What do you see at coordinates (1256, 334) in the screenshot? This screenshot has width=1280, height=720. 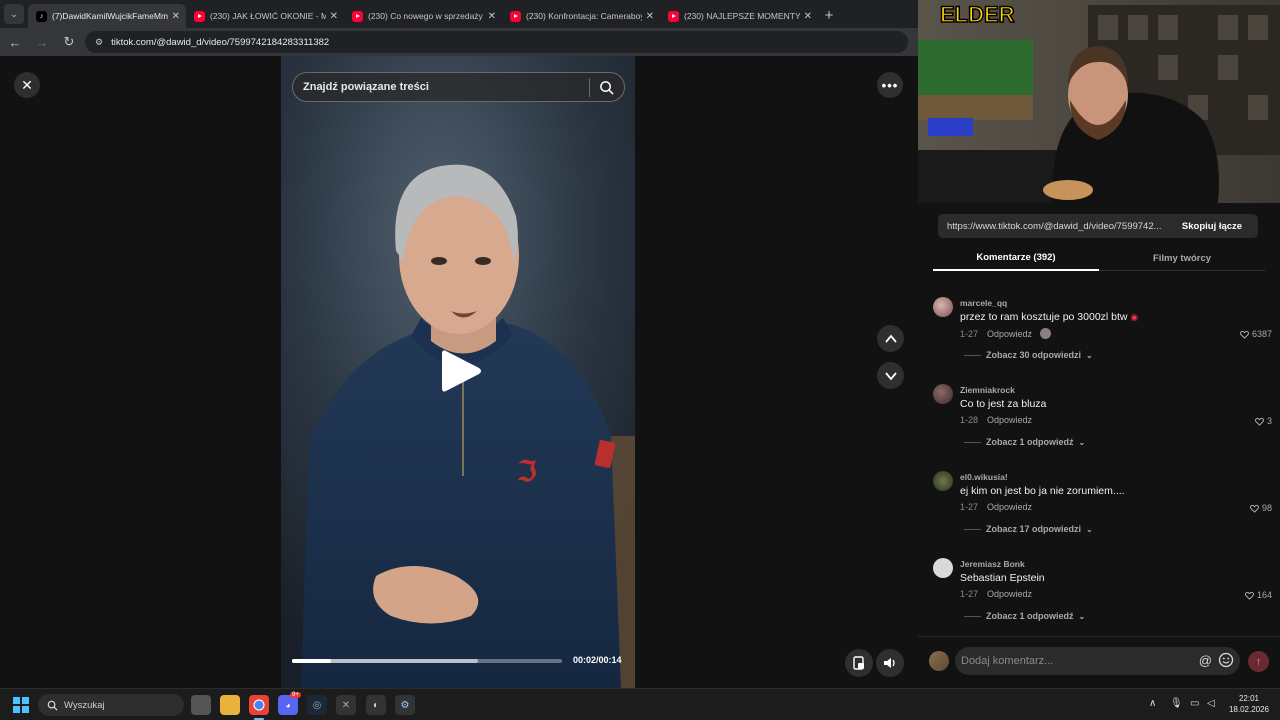 I see `like-button: 6387` at bounding box center [1256, 334].